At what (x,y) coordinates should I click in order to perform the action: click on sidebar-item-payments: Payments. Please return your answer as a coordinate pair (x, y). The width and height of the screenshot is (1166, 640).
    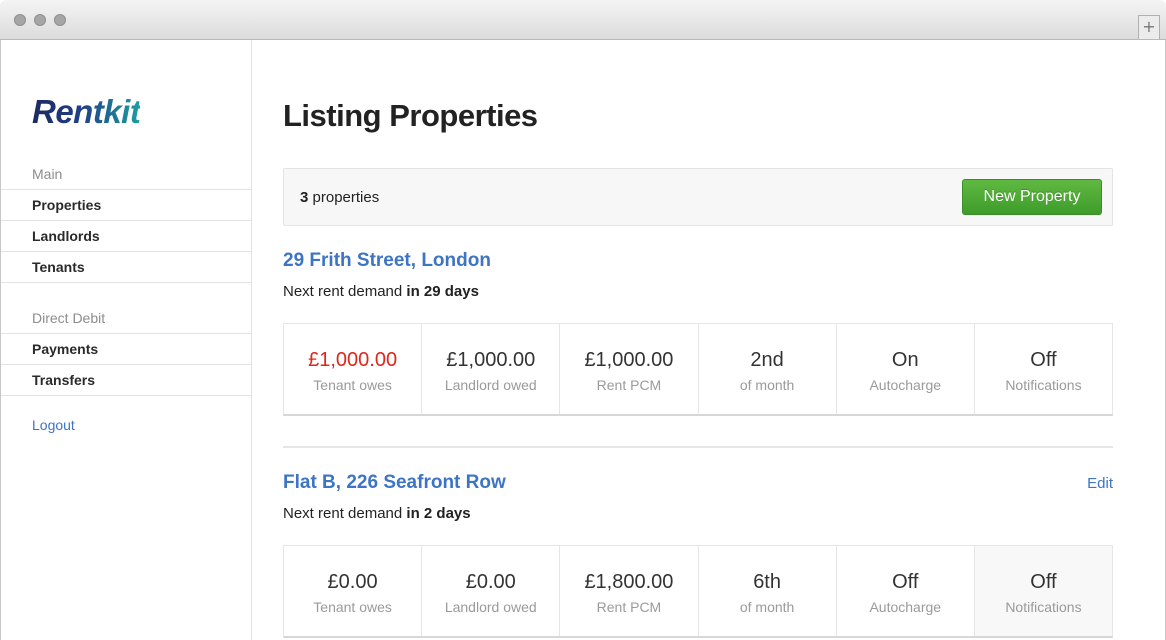
    Looking at the image, I should click on (126, 349).